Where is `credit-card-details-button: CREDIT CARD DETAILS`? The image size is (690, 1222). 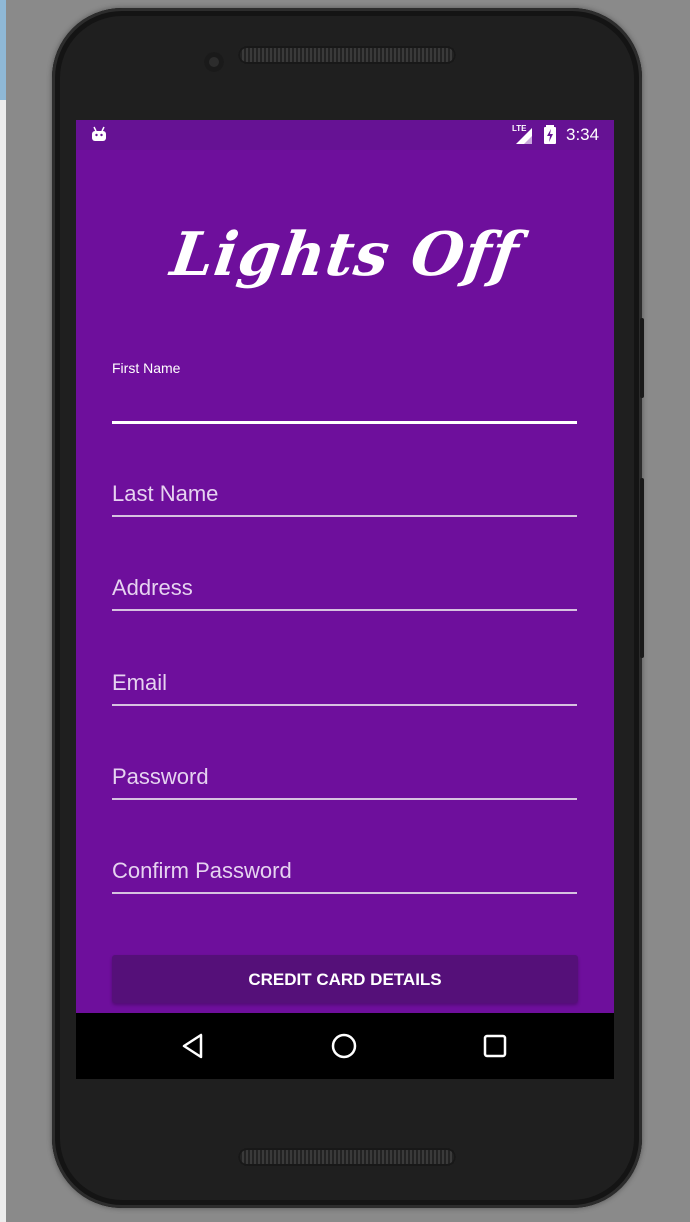
credit-card-details-button: CREDIT CARD DETAILS is located at coordinates (345, 979).